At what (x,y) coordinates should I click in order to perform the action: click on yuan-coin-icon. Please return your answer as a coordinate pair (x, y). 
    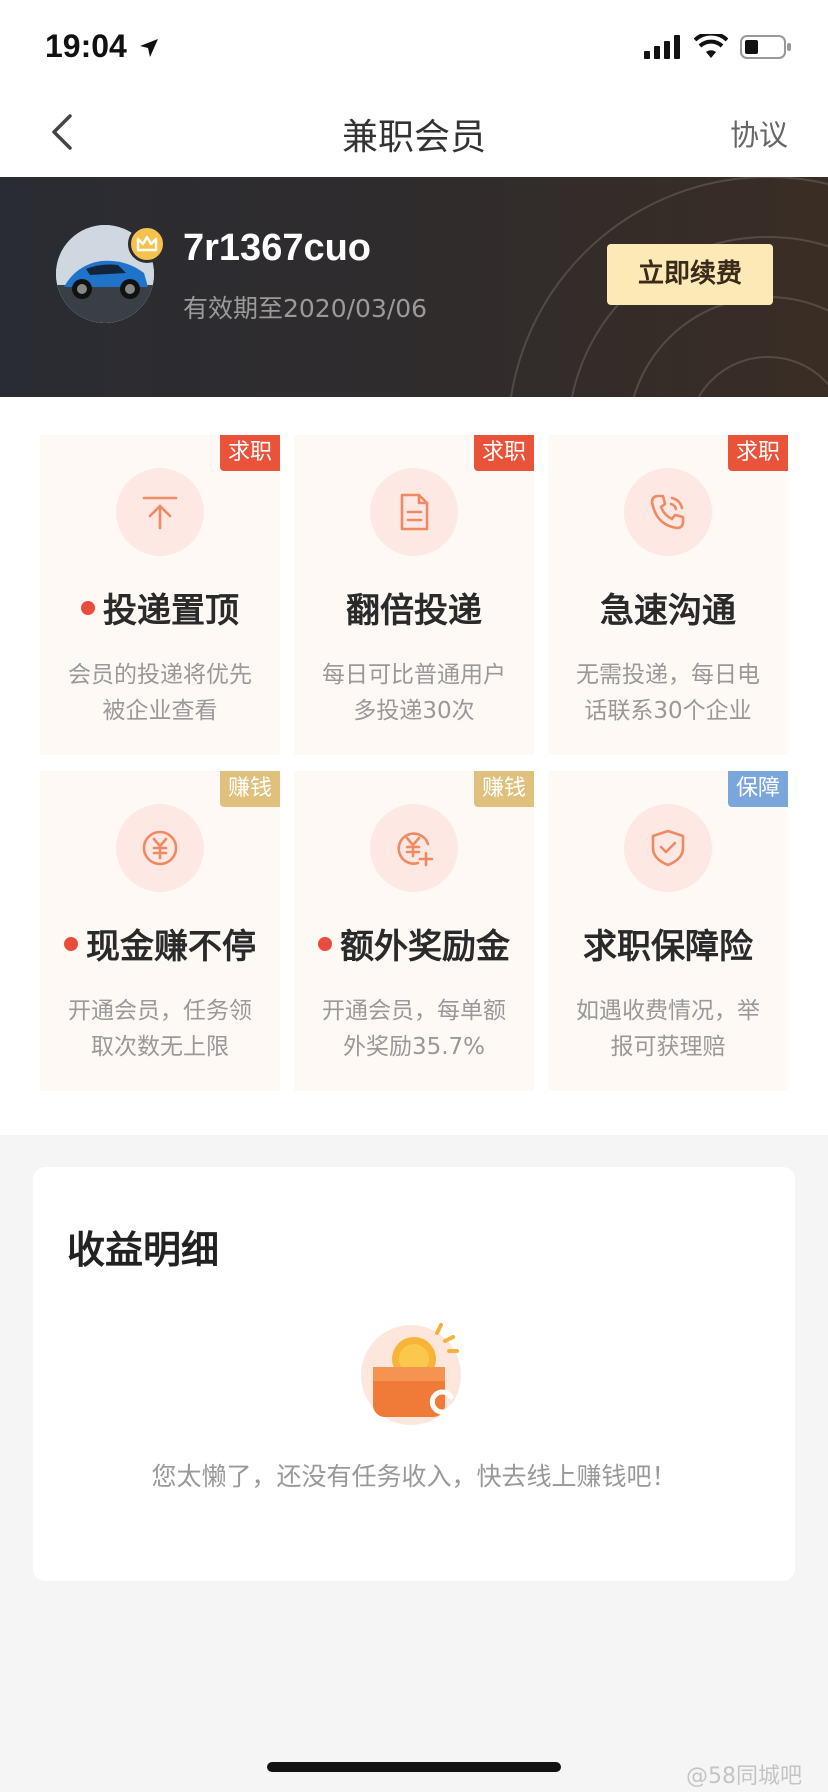
    Looking at the image, I should click on (160, 848).